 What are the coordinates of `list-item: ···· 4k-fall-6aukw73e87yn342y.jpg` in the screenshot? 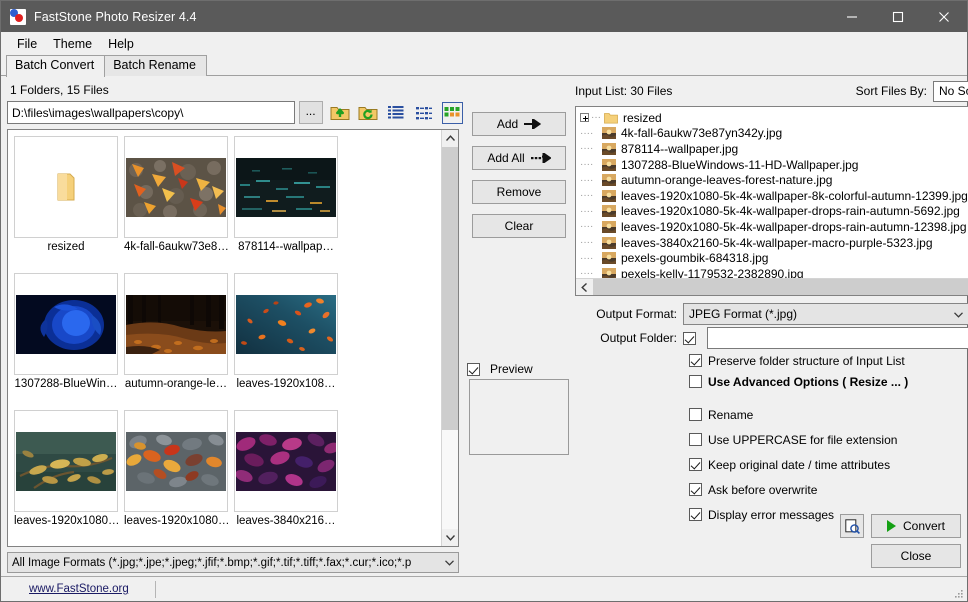 It's located at (772, 134).